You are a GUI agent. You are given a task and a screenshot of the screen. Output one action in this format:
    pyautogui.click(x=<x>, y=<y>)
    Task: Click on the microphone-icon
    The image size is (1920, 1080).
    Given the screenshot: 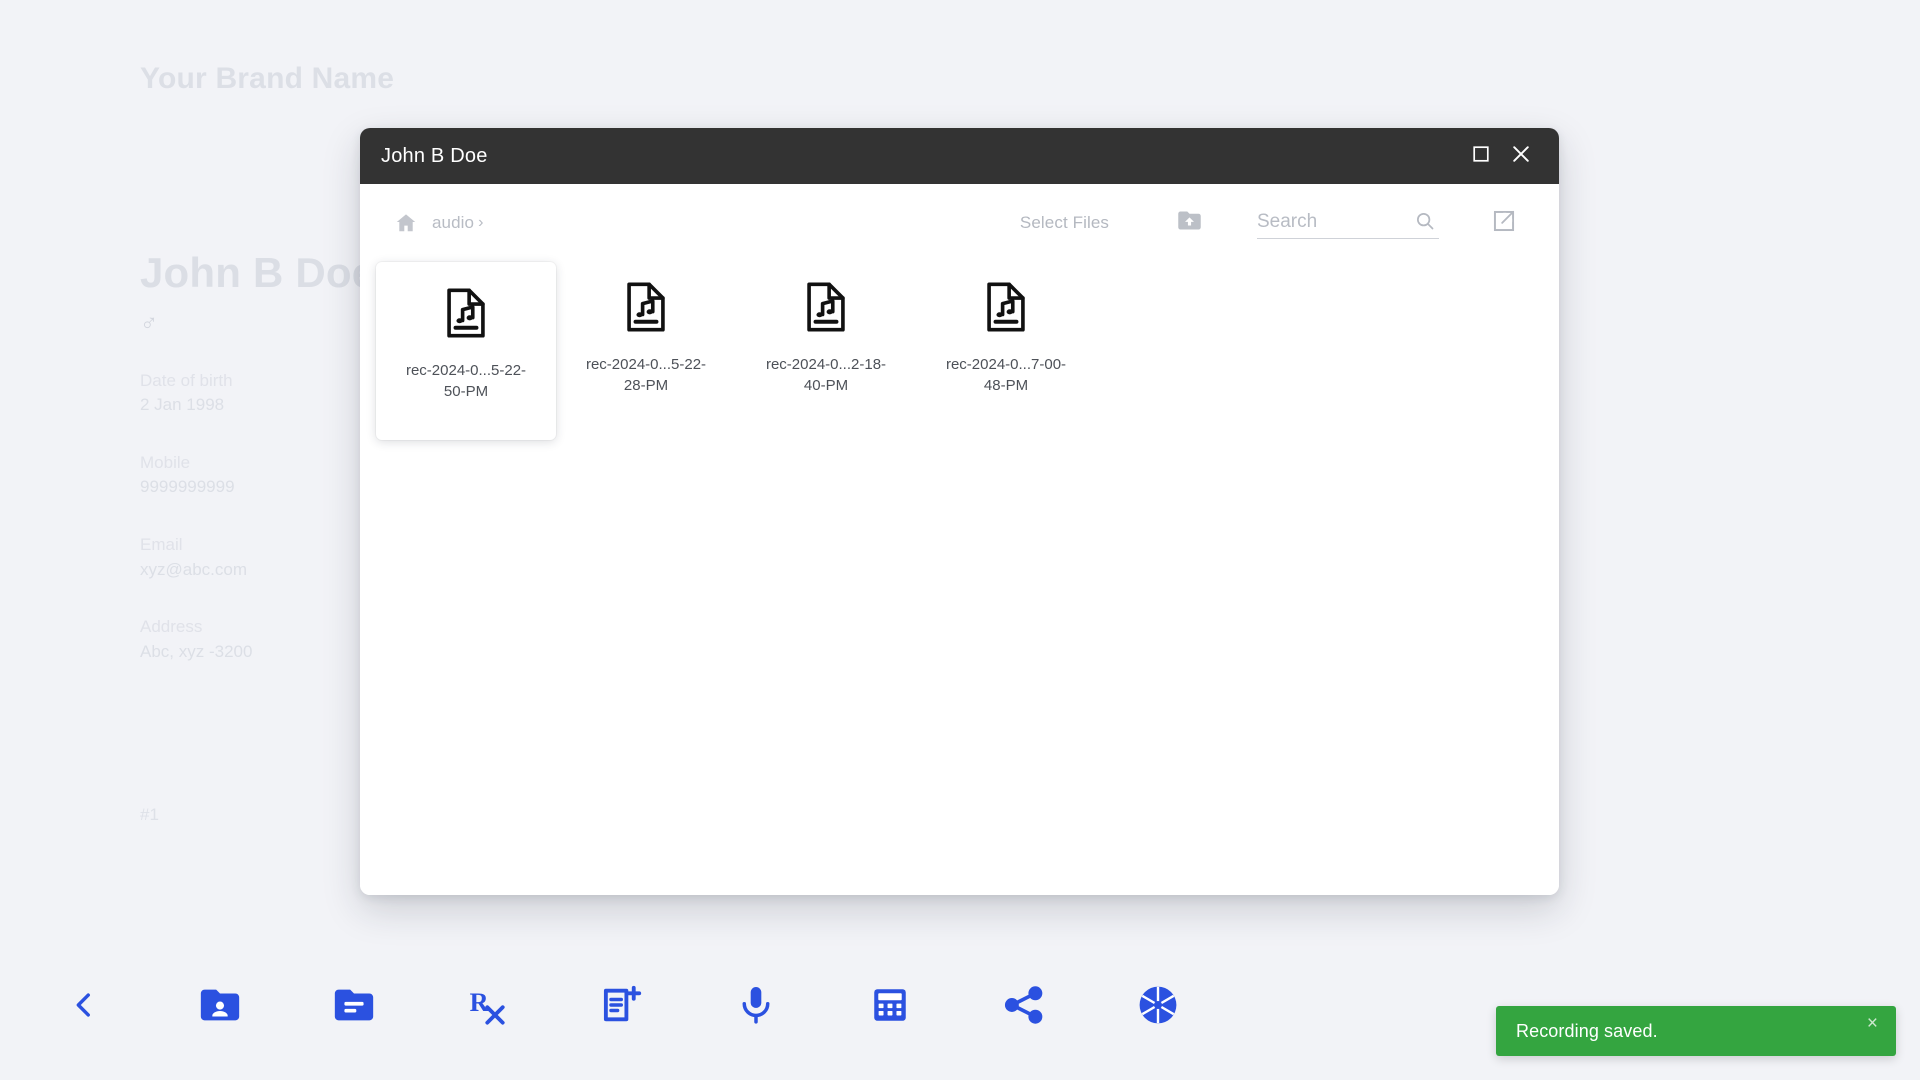 What is the action you would take?
    pyautogui.click(x=756, y=1005)
    